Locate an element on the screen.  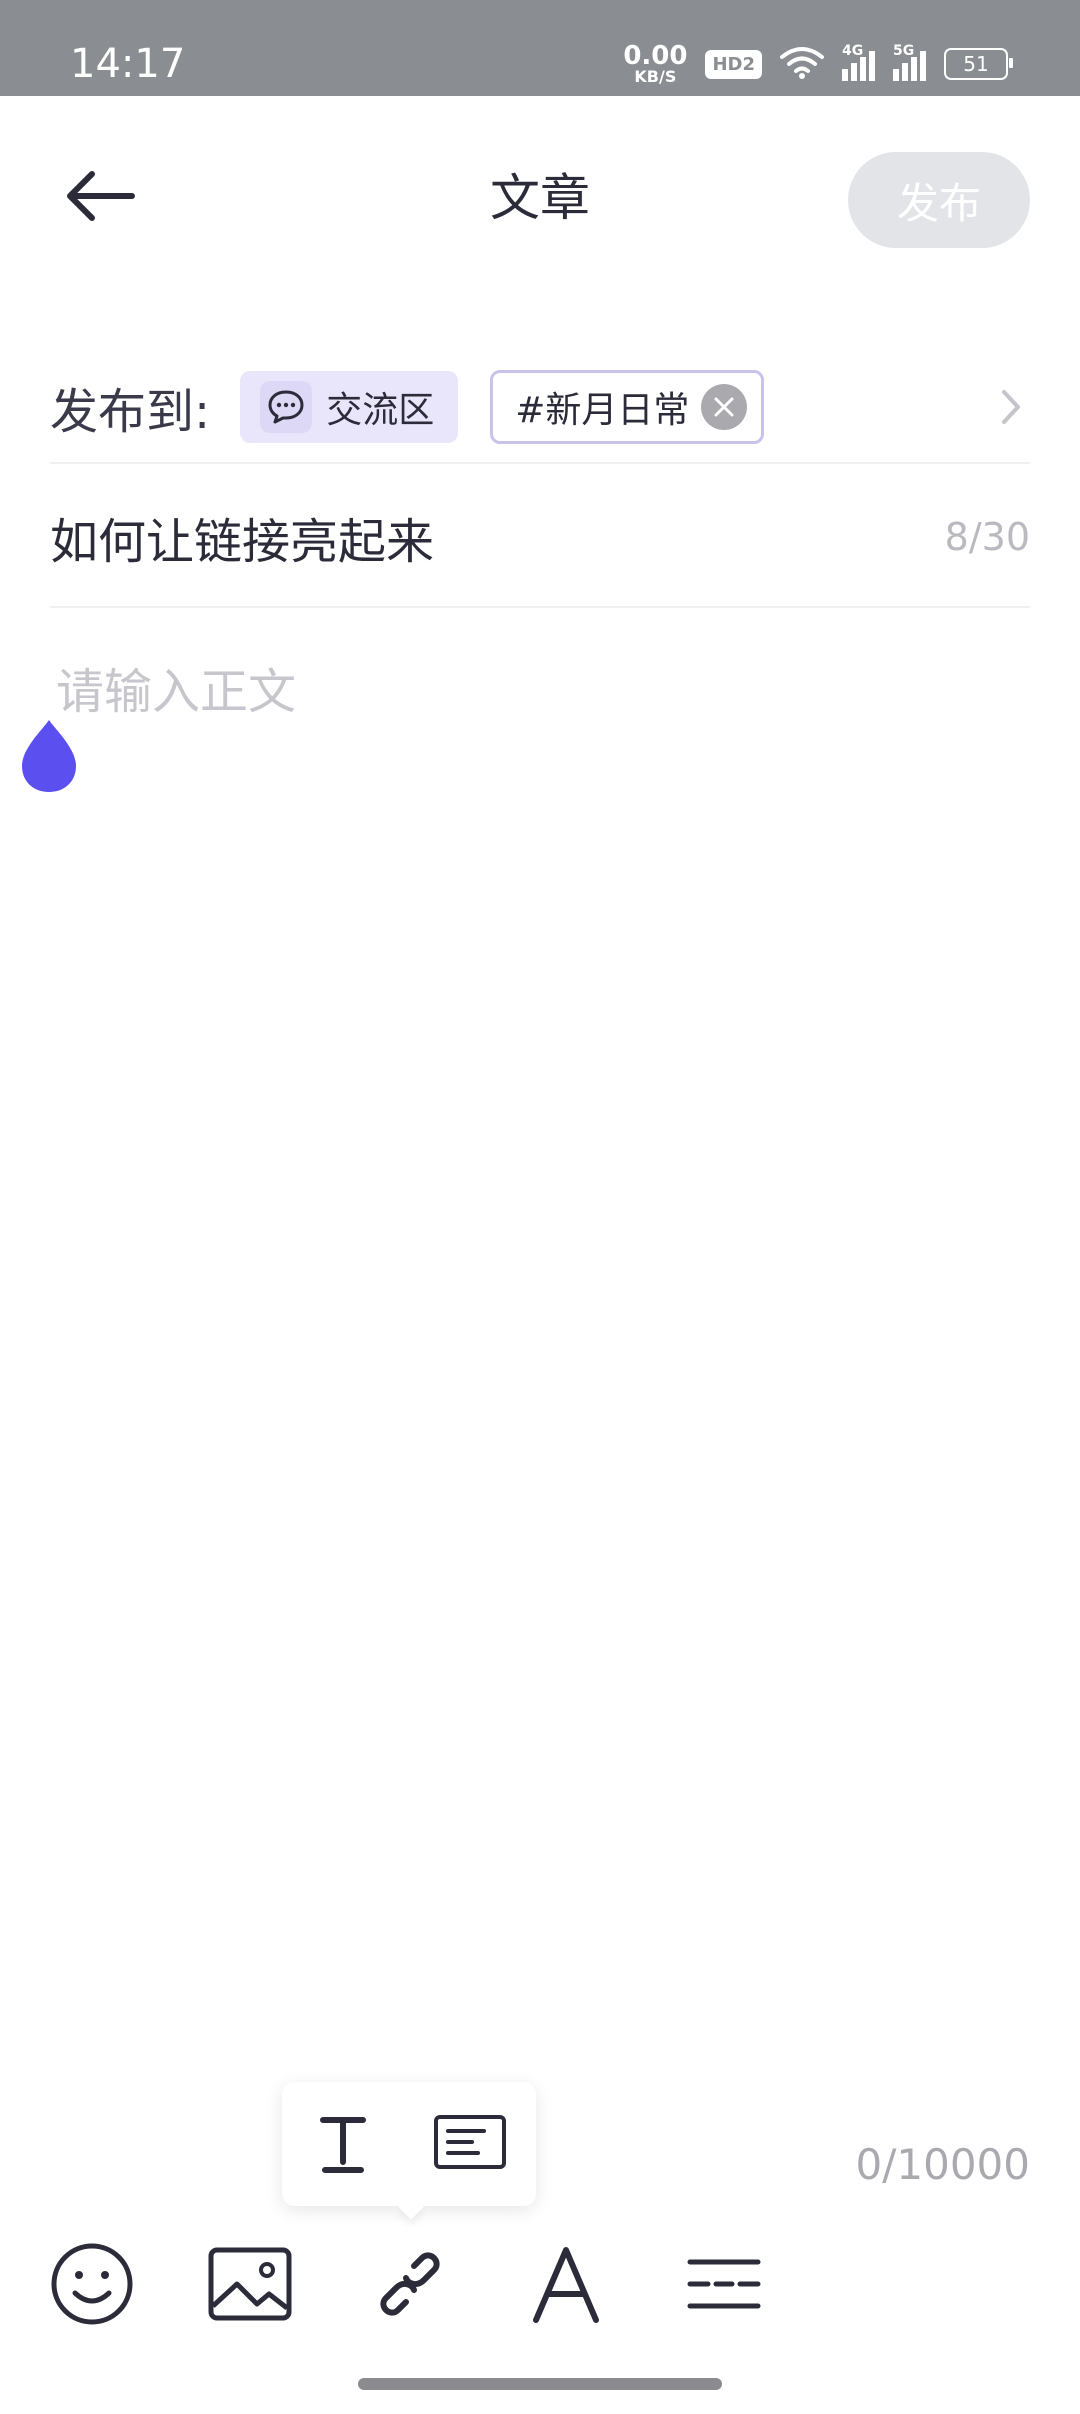
hd-badge: HD2 is located at coordinates (733, 64).